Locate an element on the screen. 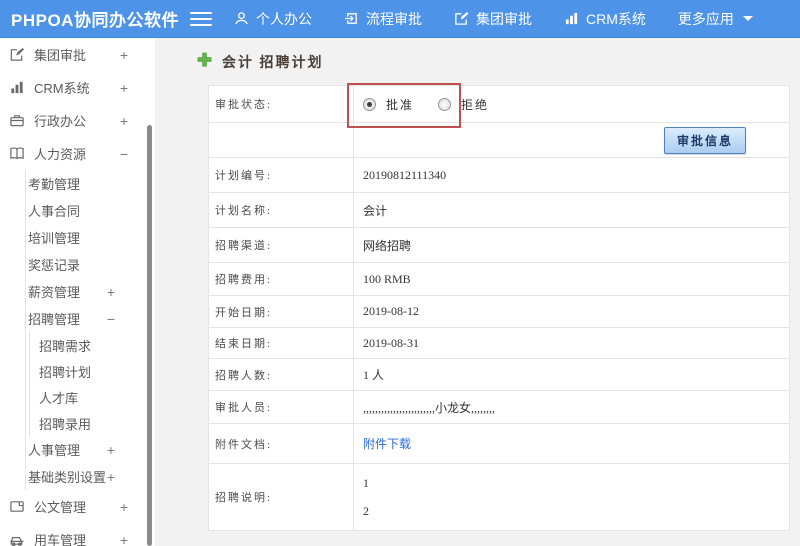  reject-radio is located at coordinates (445, 104).